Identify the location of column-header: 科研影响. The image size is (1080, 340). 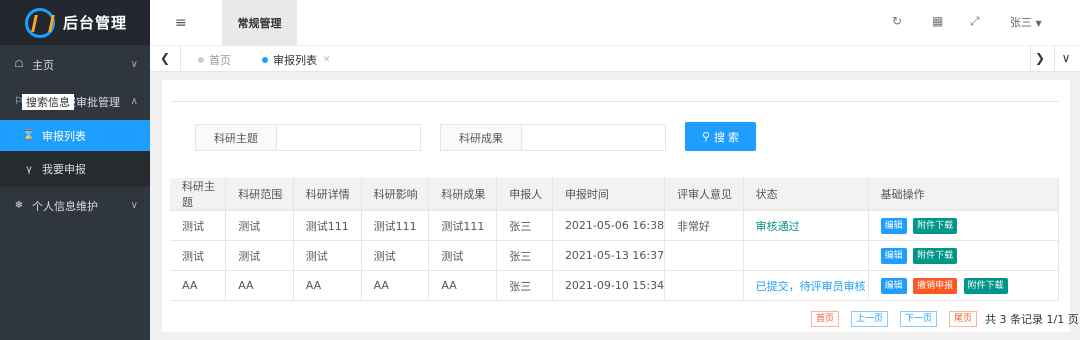
(395, 194).